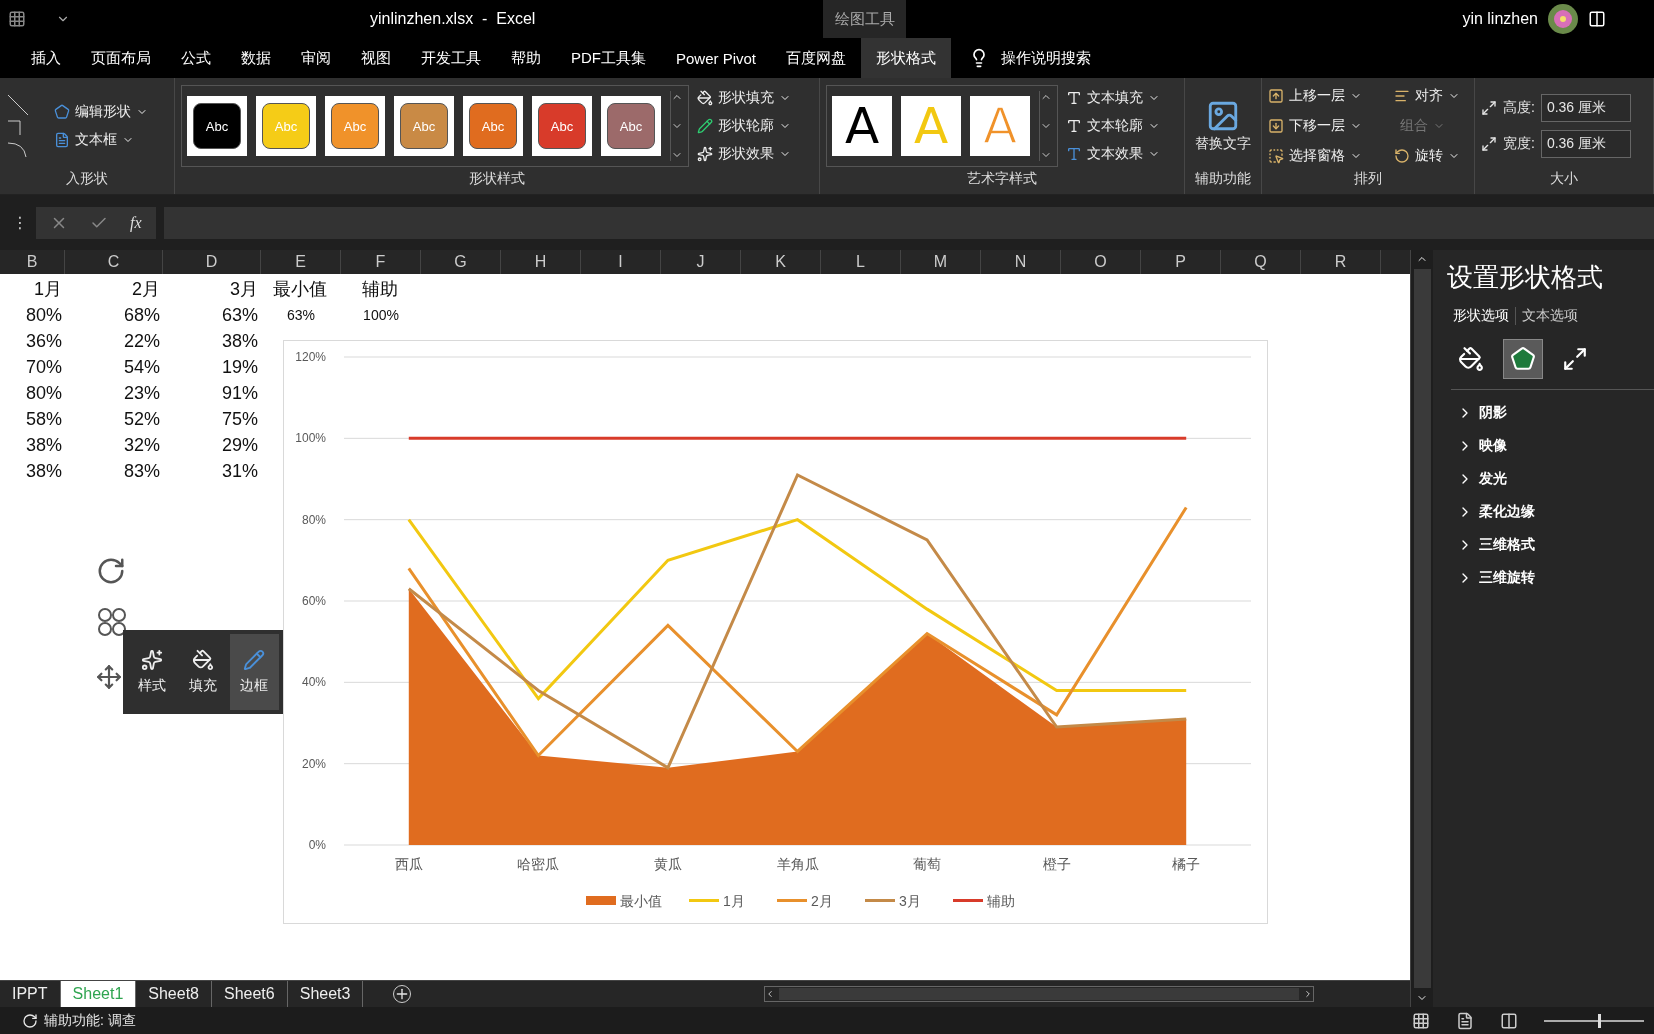  I want to click on legend-label: 3月, so click(910, 901).